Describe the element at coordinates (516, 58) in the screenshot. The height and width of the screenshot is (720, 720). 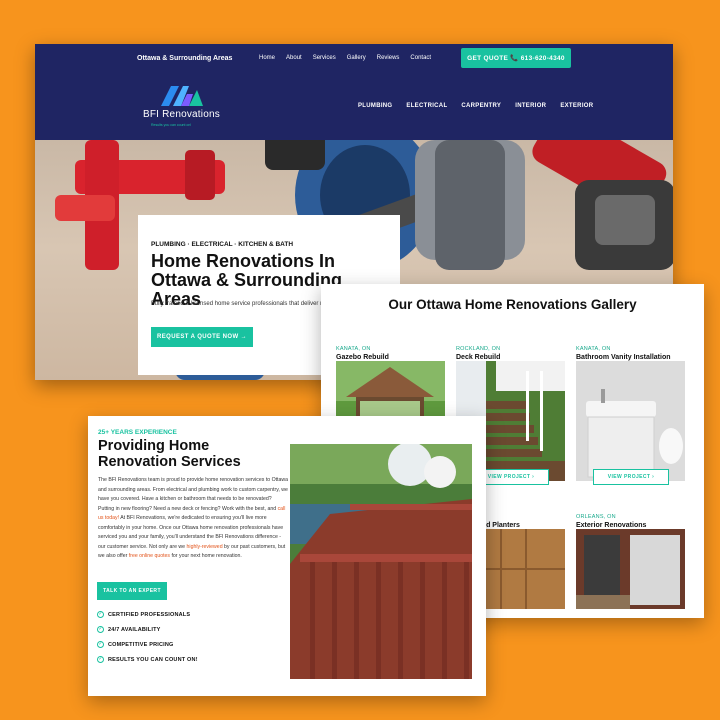
I see `get-quote-button: GET QUOTE 📞 613-620-4340` at that location.